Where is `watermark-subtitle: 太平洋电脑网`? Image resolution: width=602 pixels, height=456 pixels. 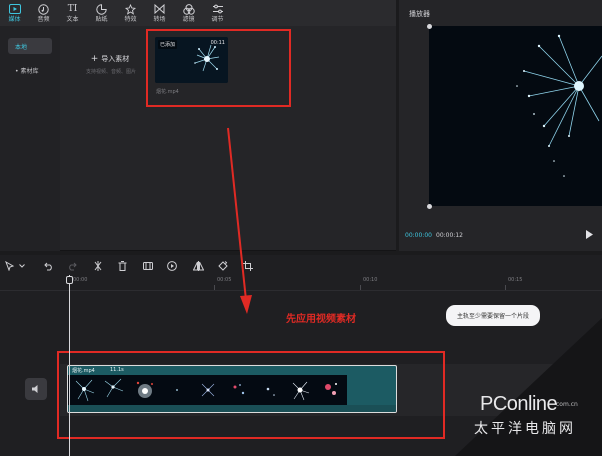
watermark-subtitle: 太平洋电脑网 is located at coordinates (525, 429).